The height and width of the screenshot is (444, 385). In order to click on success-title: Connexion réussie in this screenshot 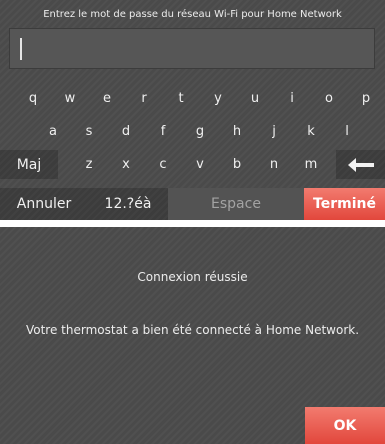, I will do `click(192, 277)`.